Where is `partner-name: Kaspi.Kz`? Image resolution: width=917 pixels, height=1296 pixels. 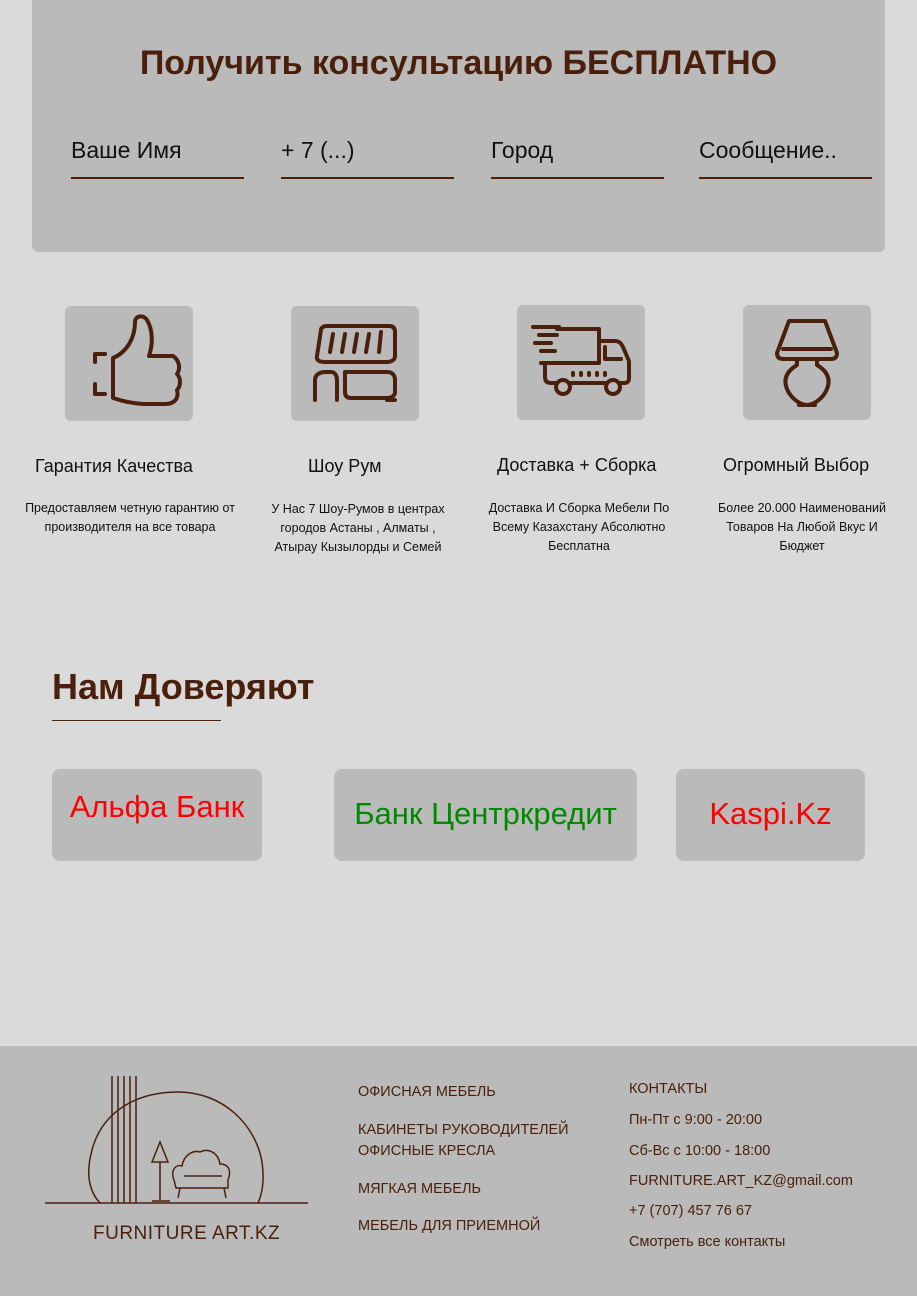
partner-name: Kaspi.Kz is located at coordinates (770, 813).